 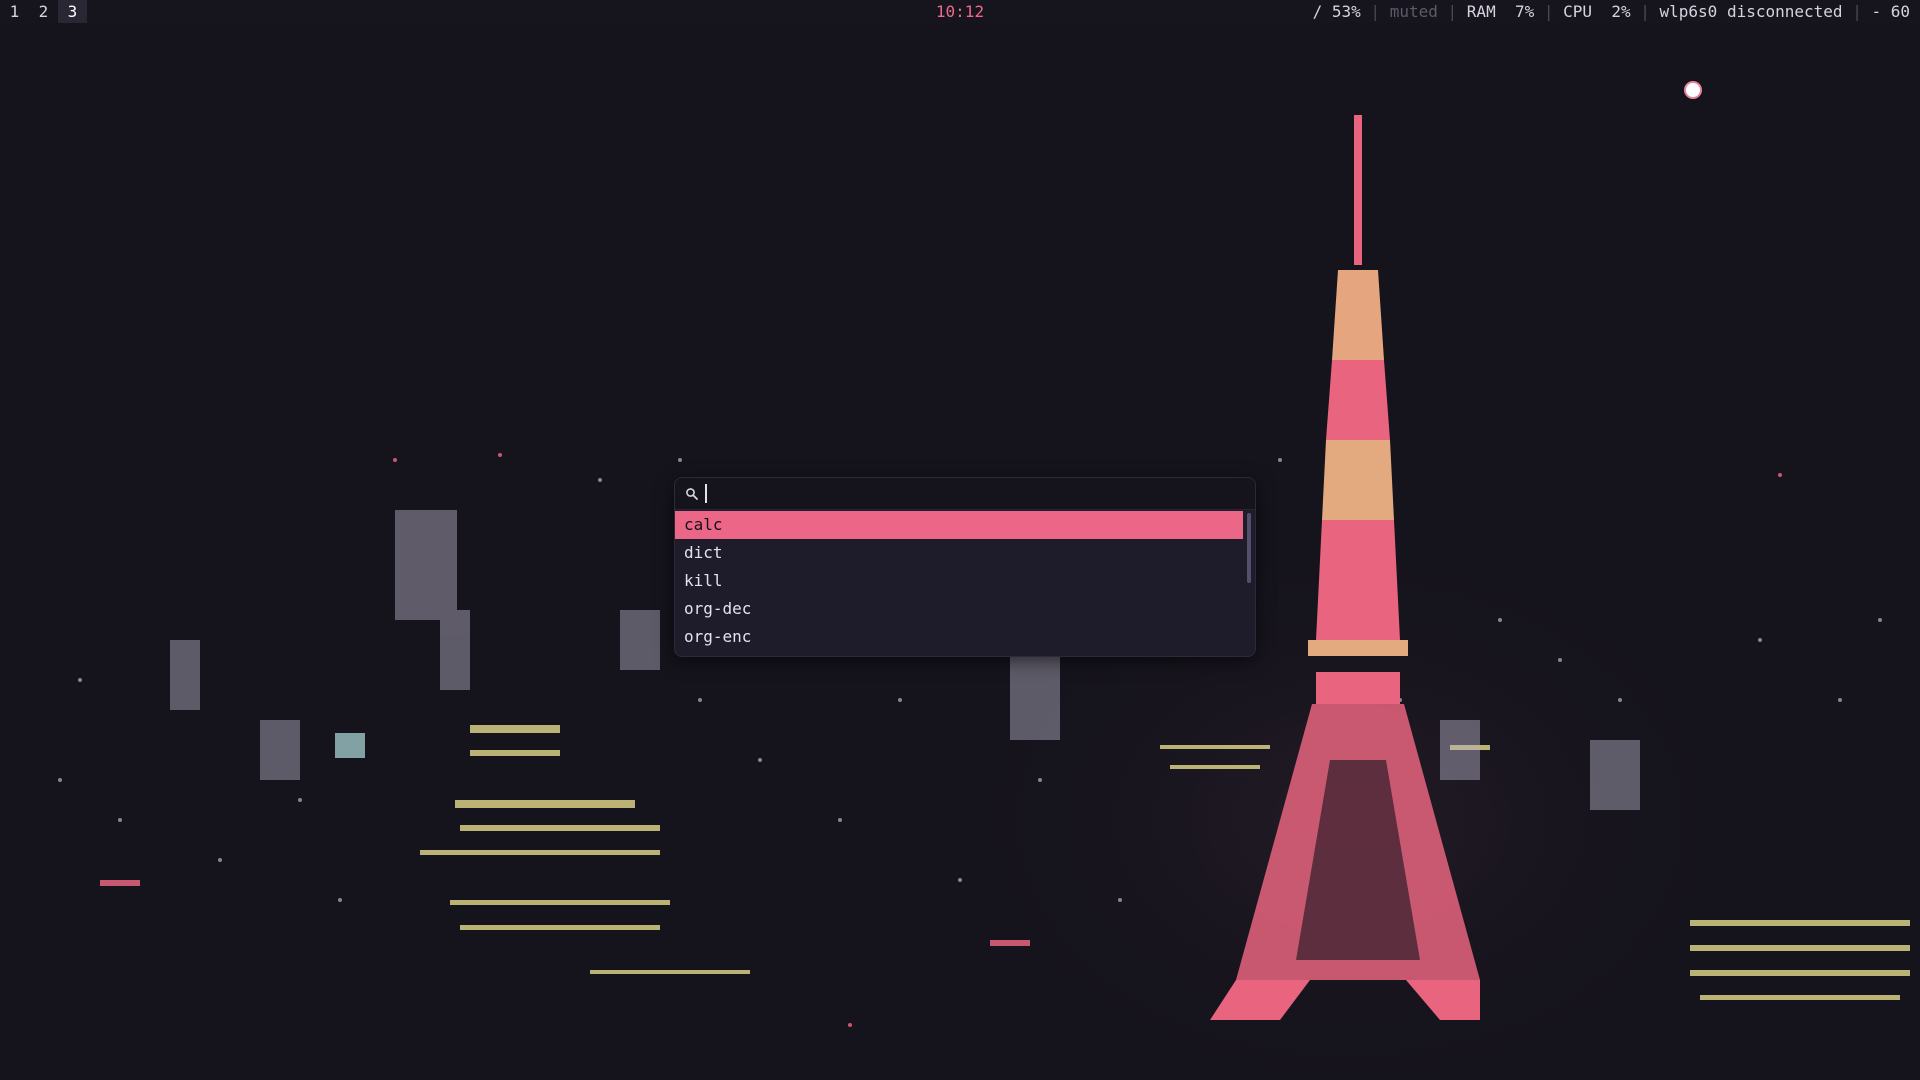 I want to click on app-launcher: calc dict kill org-dec org-enc, so click(x=965, y=567).